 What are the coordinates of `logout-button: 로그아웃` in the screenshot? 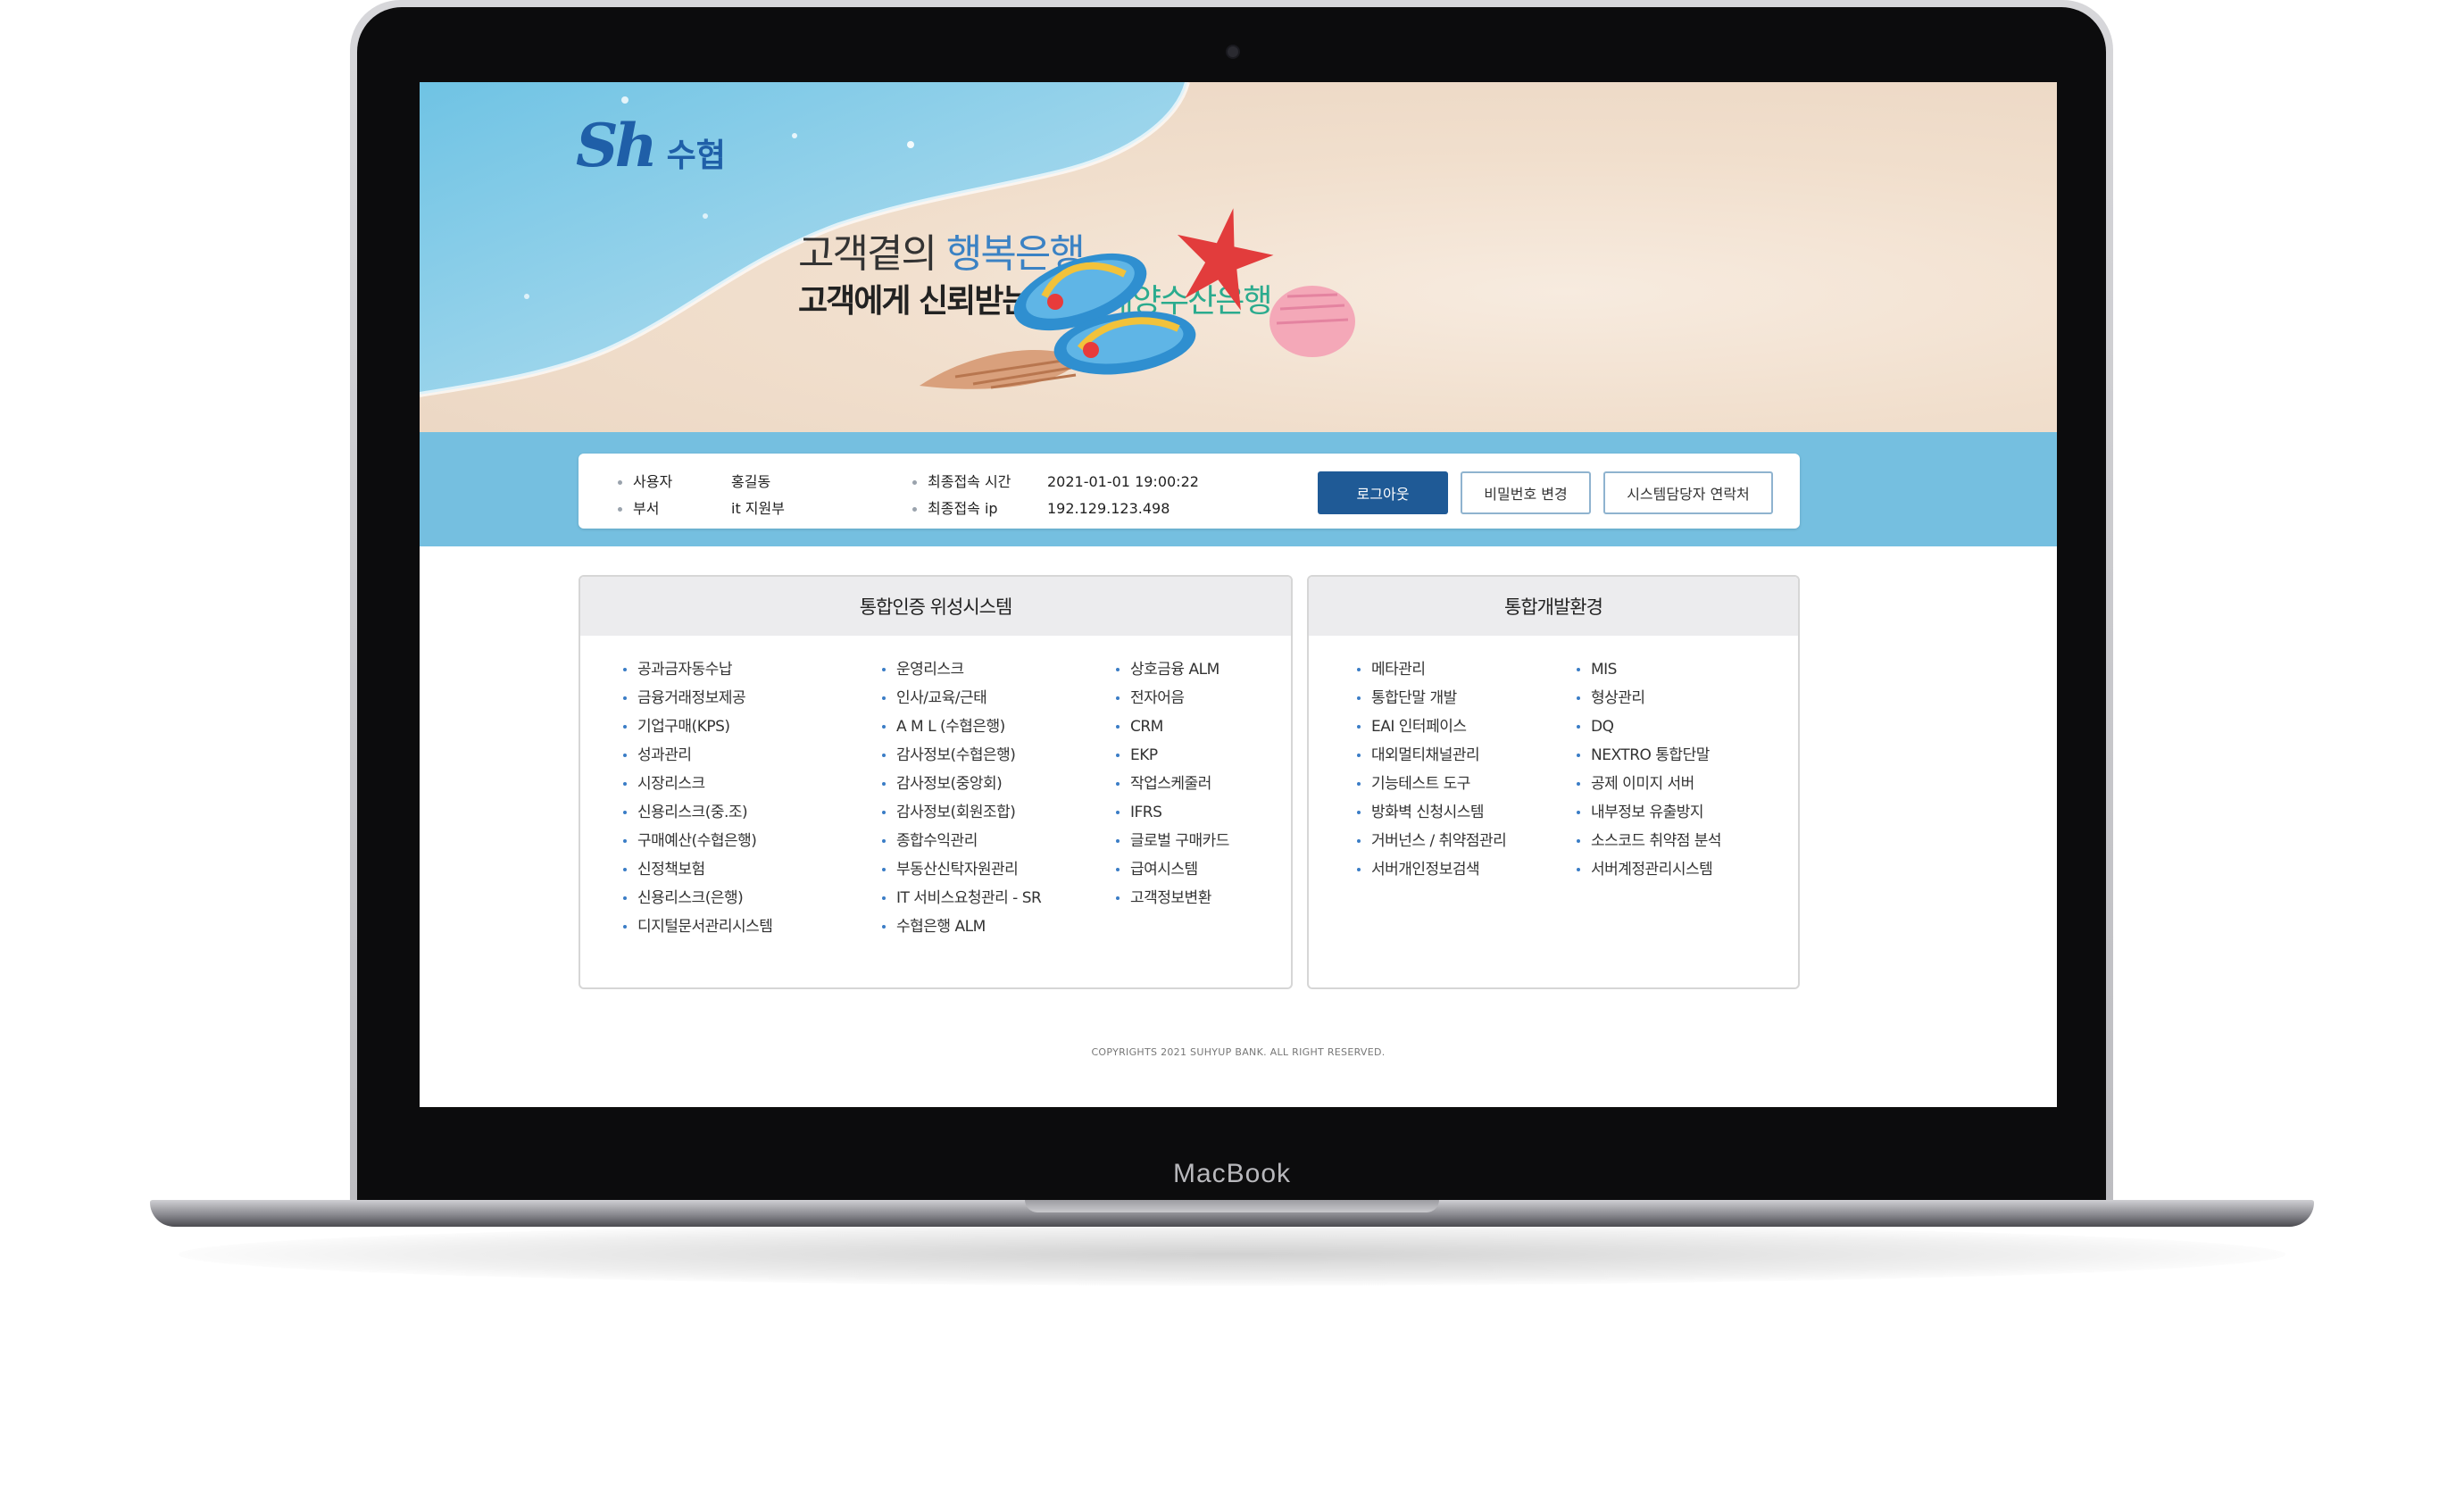 It's located at (1383, 493).